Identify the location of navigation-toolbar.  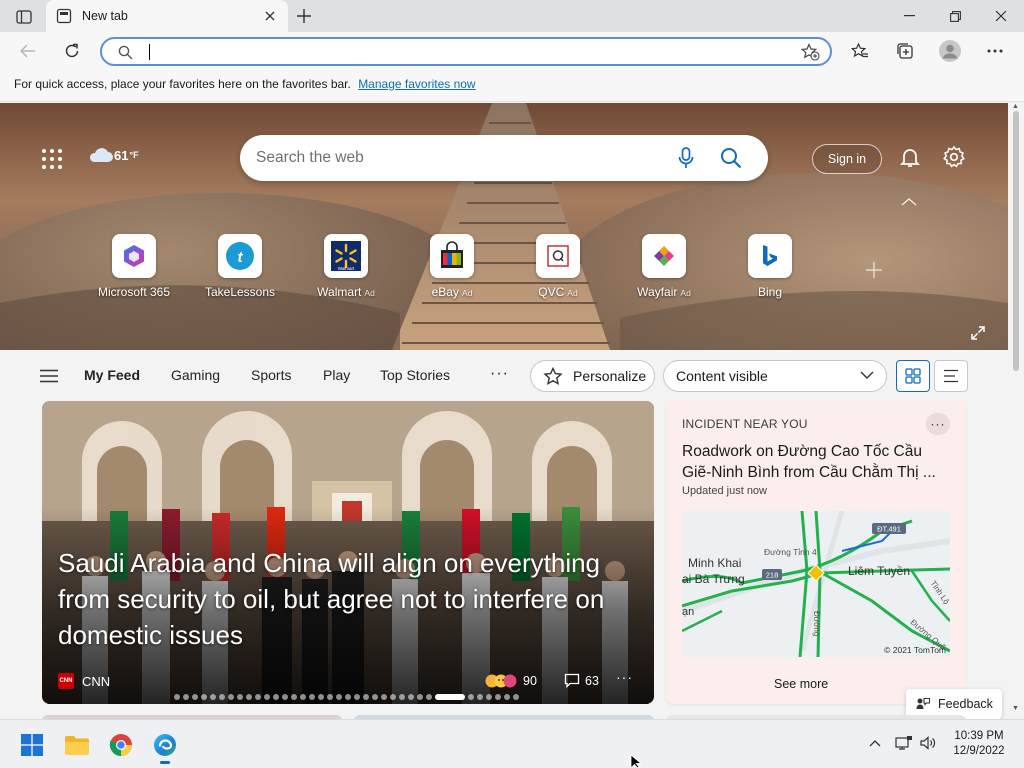
(512, 51).